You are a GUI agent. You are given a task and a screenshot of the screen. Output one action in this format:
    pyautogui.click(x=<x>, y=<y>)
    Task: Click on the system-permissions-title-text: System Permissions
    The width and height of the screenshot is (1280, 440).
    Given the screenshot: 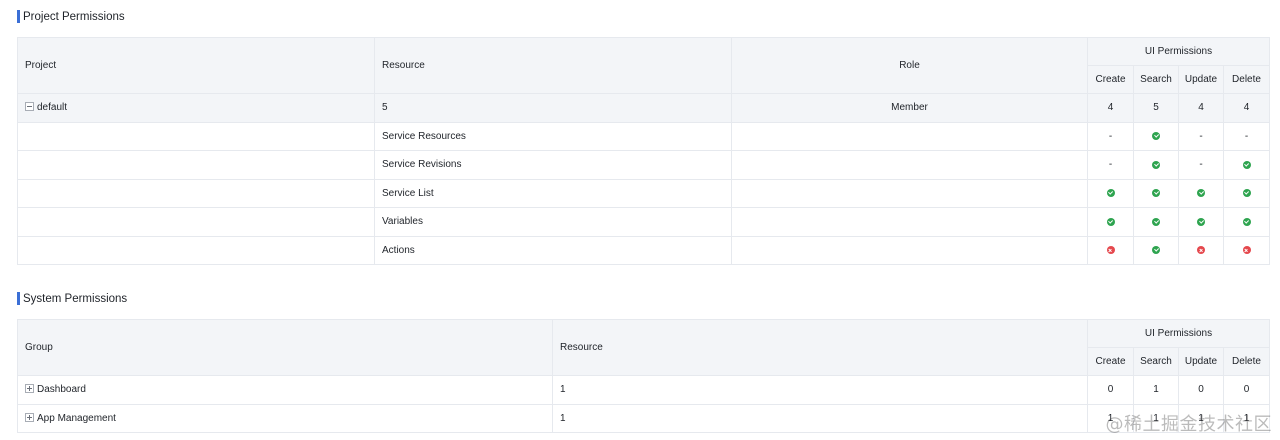 What is the action you would take?
    pyautogui.click(x=75, y=298)
    